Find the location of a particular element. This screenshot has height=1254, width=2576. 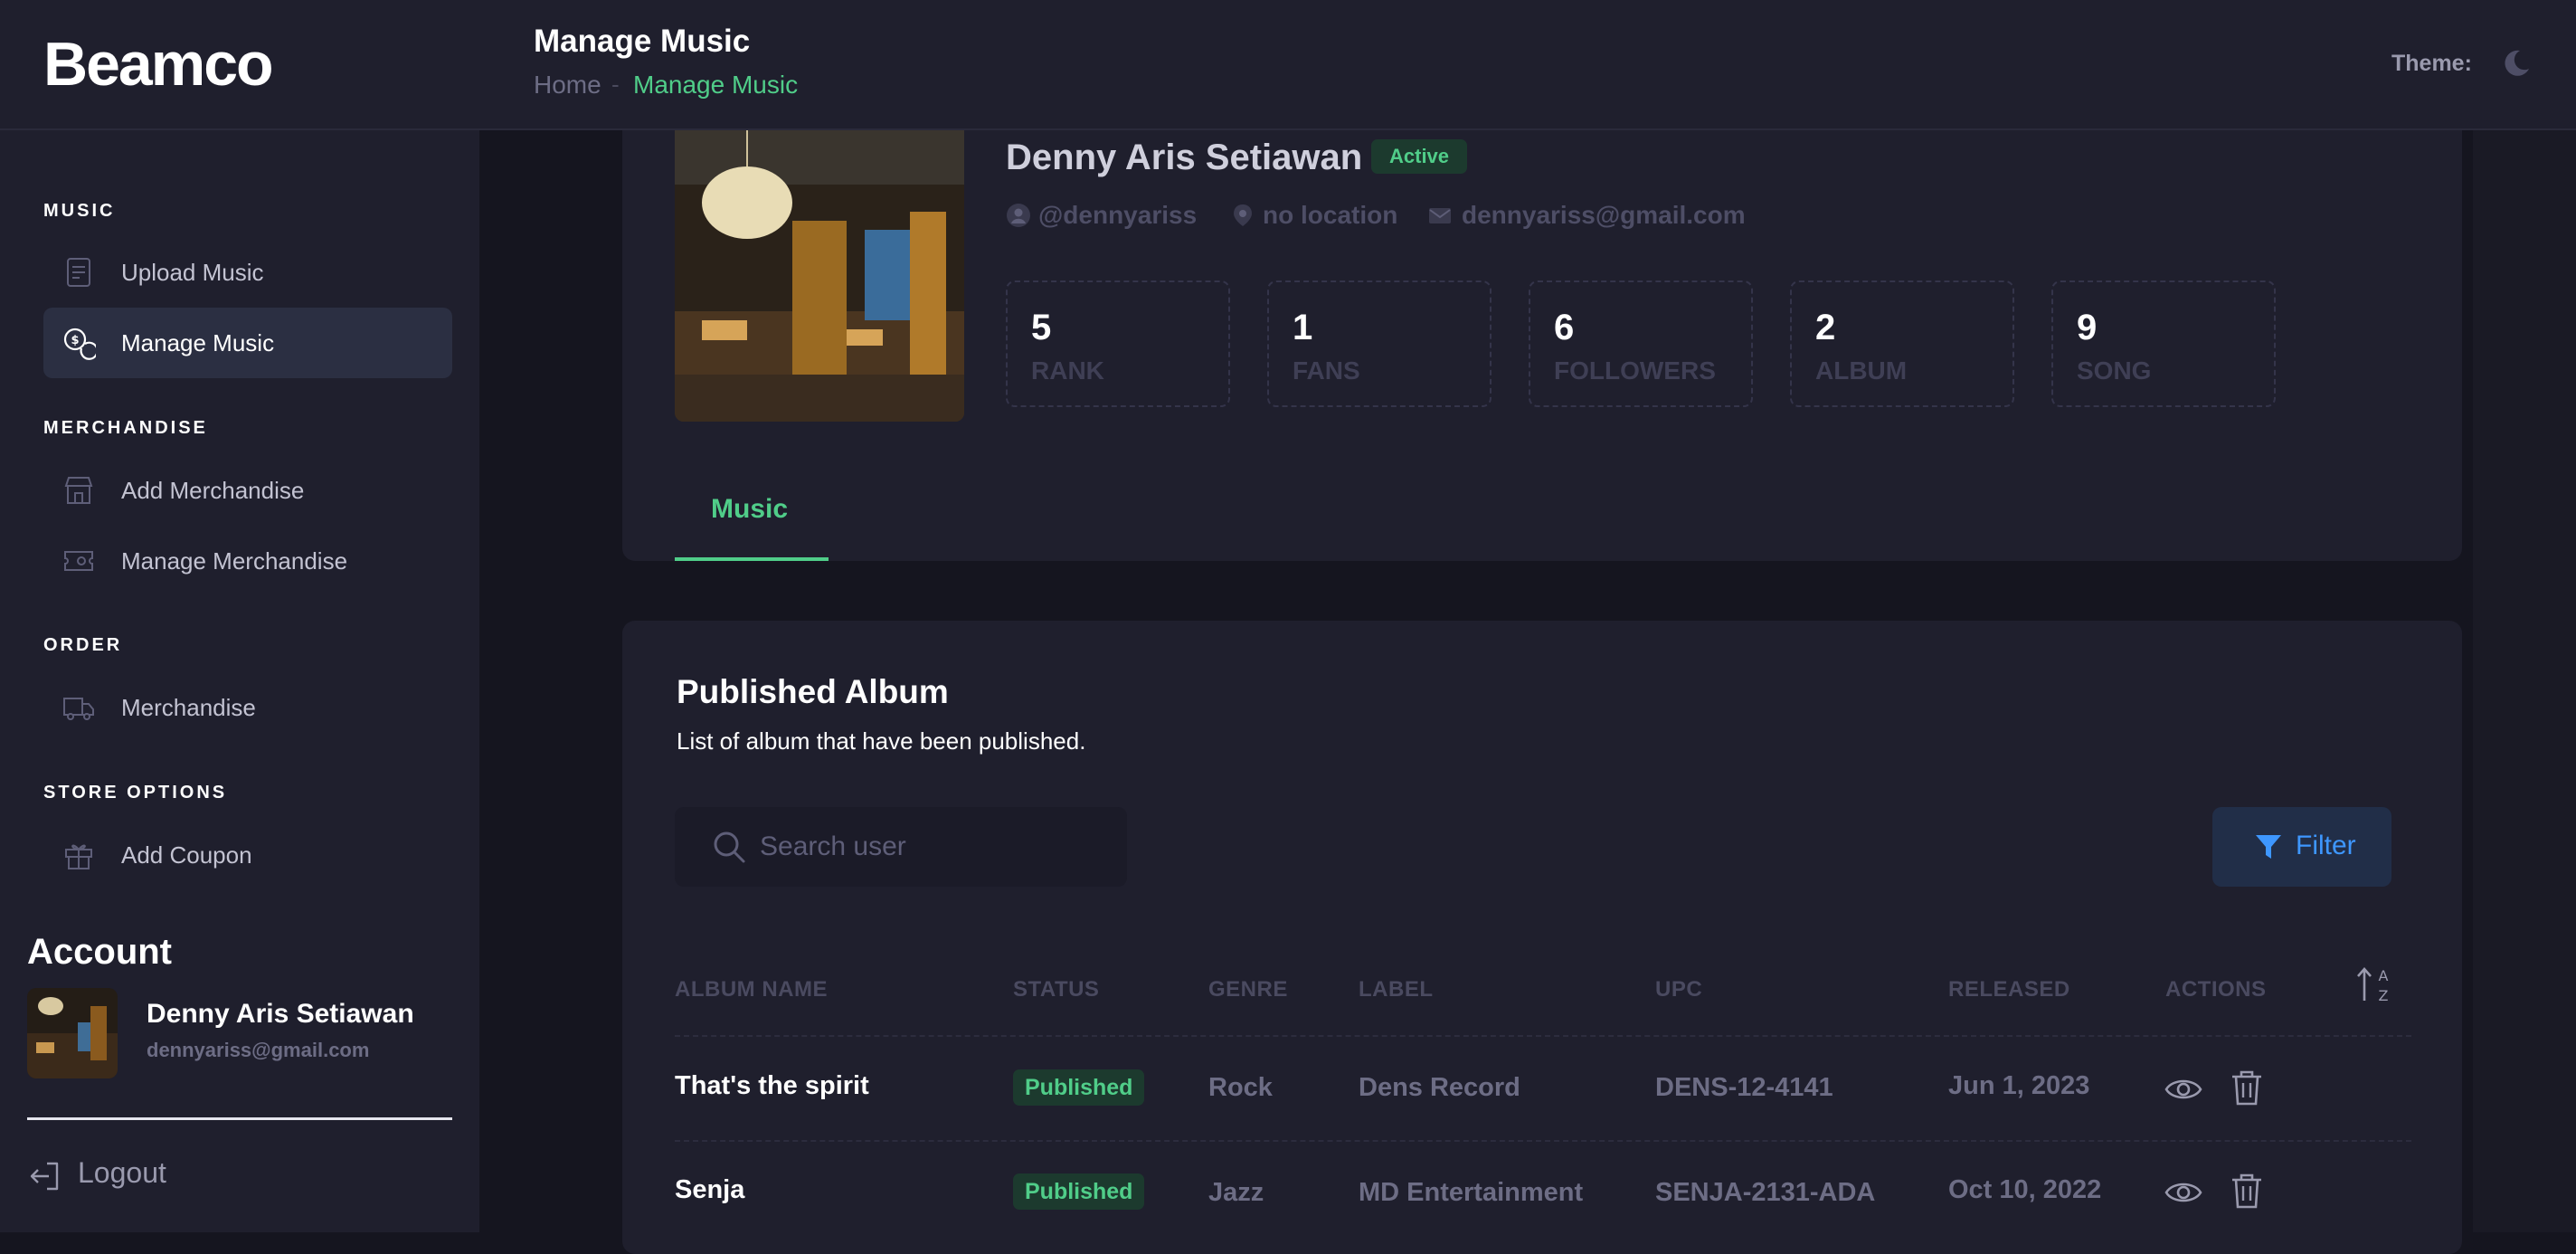

label-cell: Dens Record is located at coordinates (1439, 1088).